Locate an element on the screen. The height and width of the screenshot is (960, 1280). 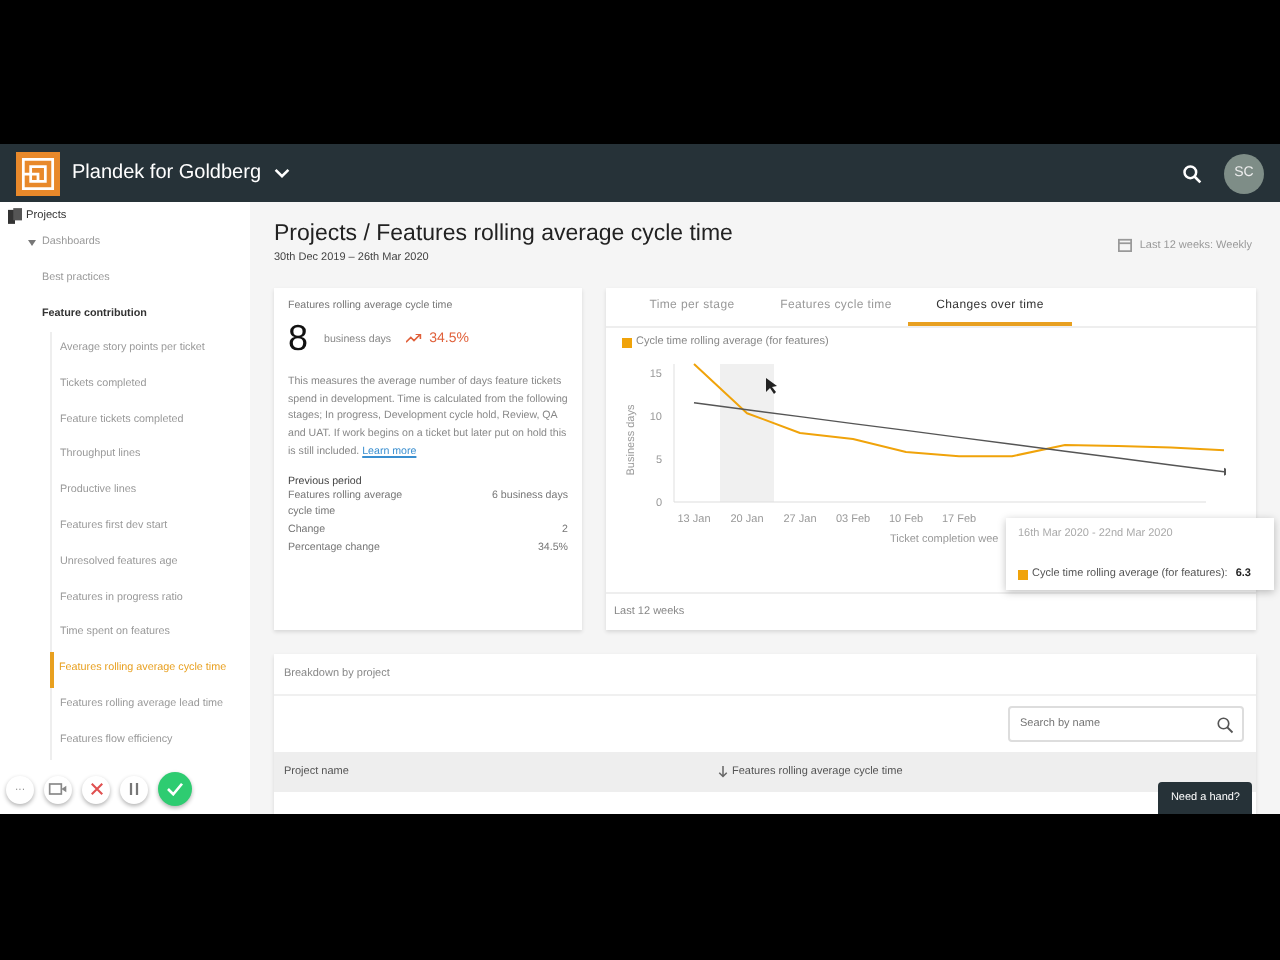
cancel-button is located at coordinates (96, 789).